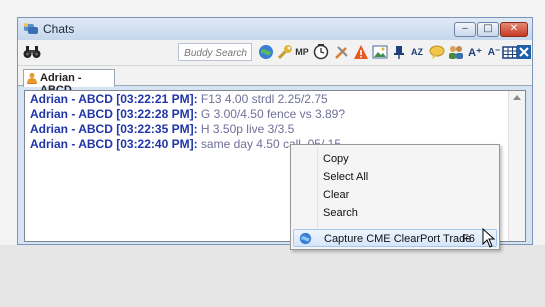 This screenshot has width=545, height=307. I want to click on close-button: ✕, so click(514, 29).